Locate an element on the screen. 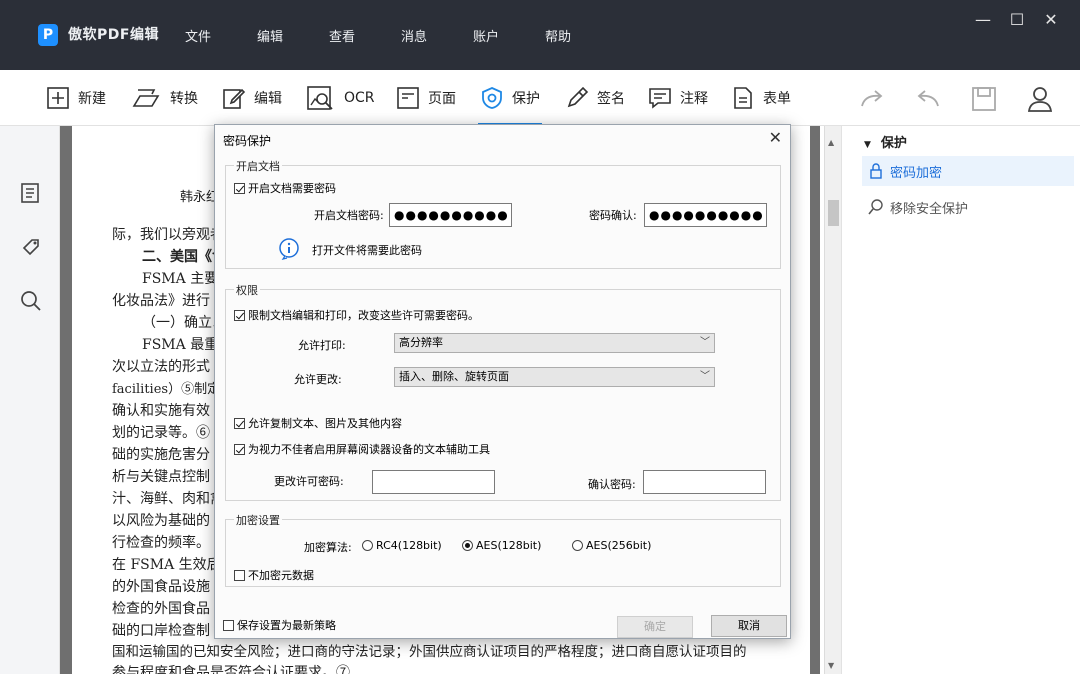 The image size is (1080, 674). password-encrypt-item: 密码加密 is located at coordinates (968, 171).